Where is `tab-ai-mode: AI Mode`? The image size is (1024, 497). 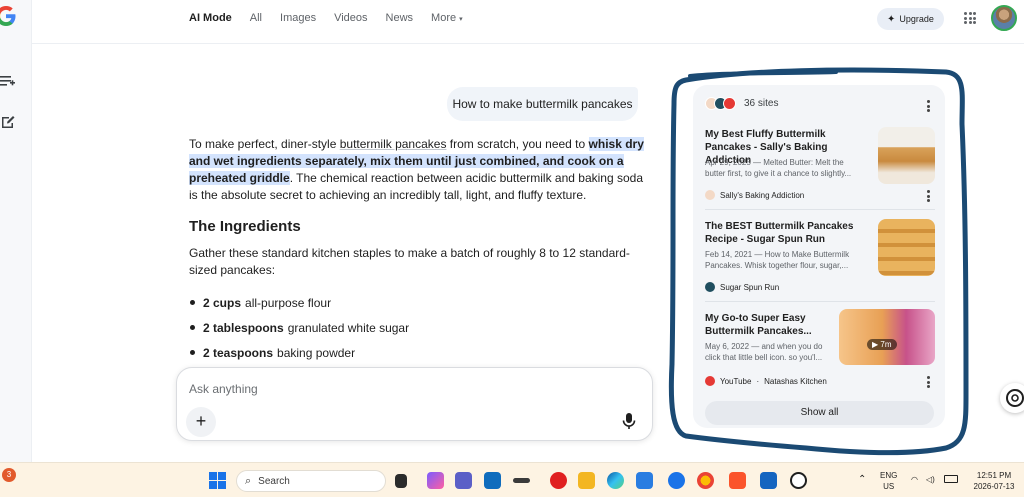 tab-ai-mode: AI Mode is located at coordinates (210, 18).